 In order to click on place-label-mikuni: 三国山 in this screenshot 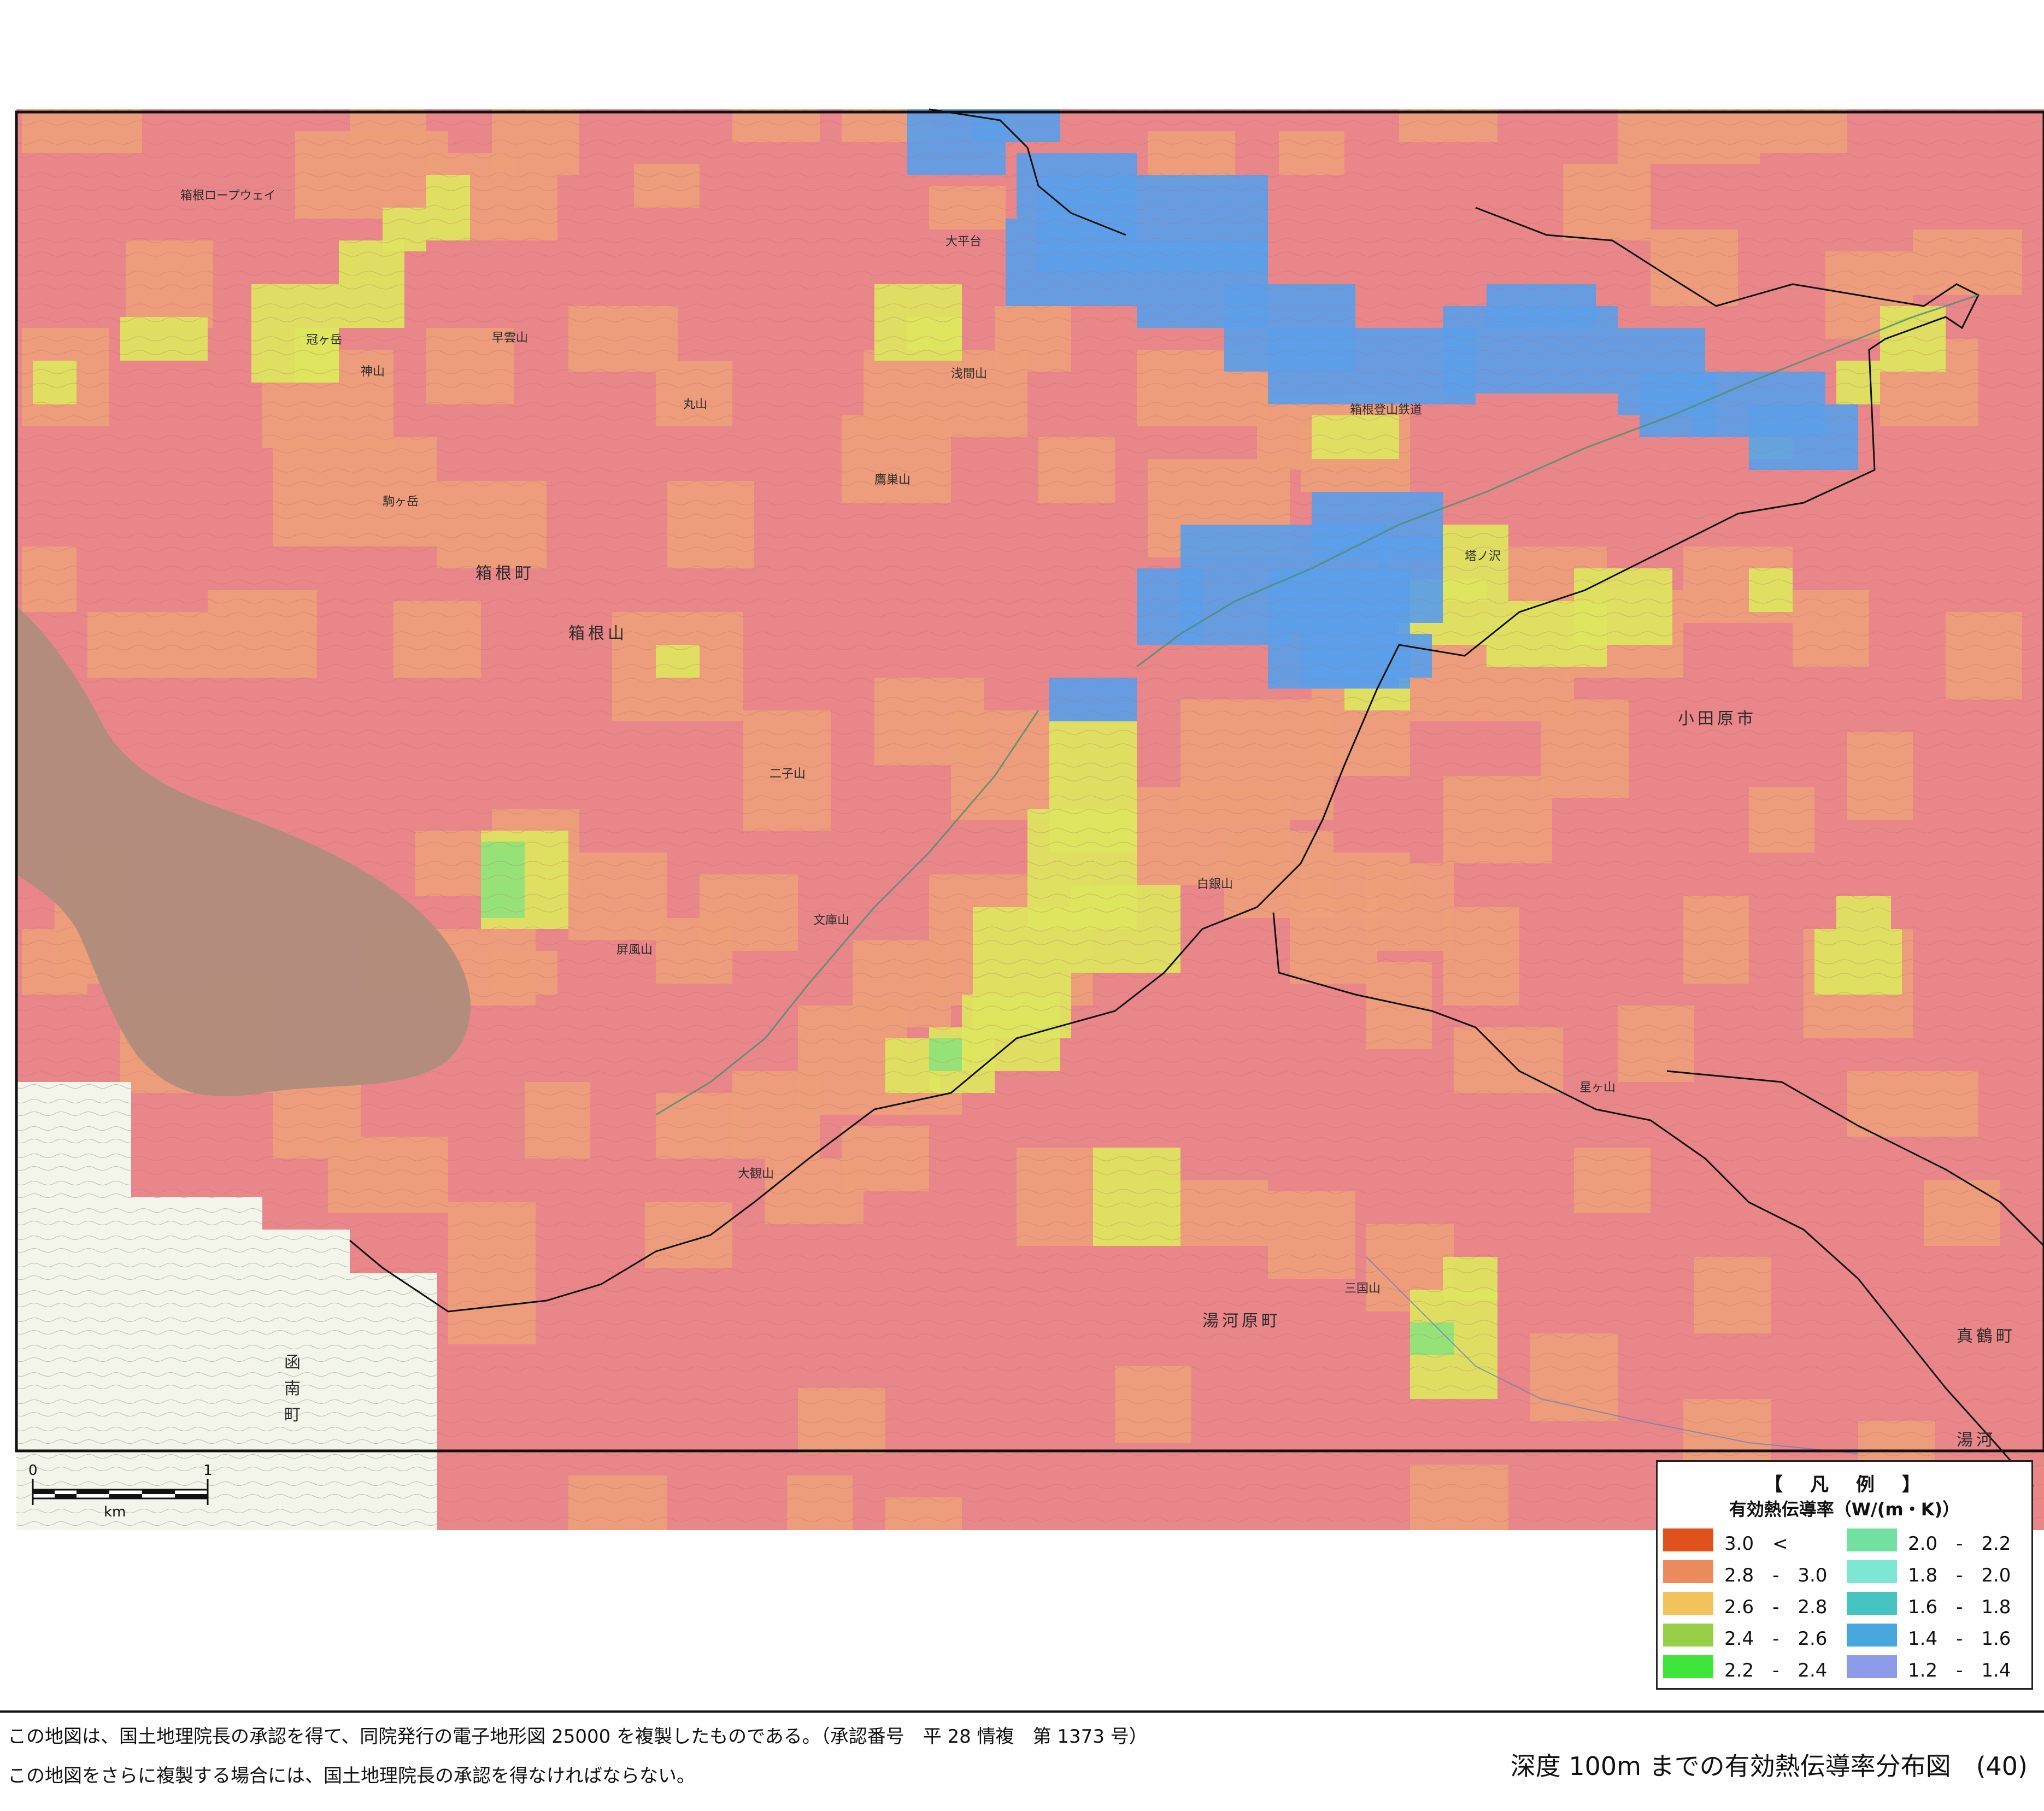, I will do `click(1362, 1289)`.